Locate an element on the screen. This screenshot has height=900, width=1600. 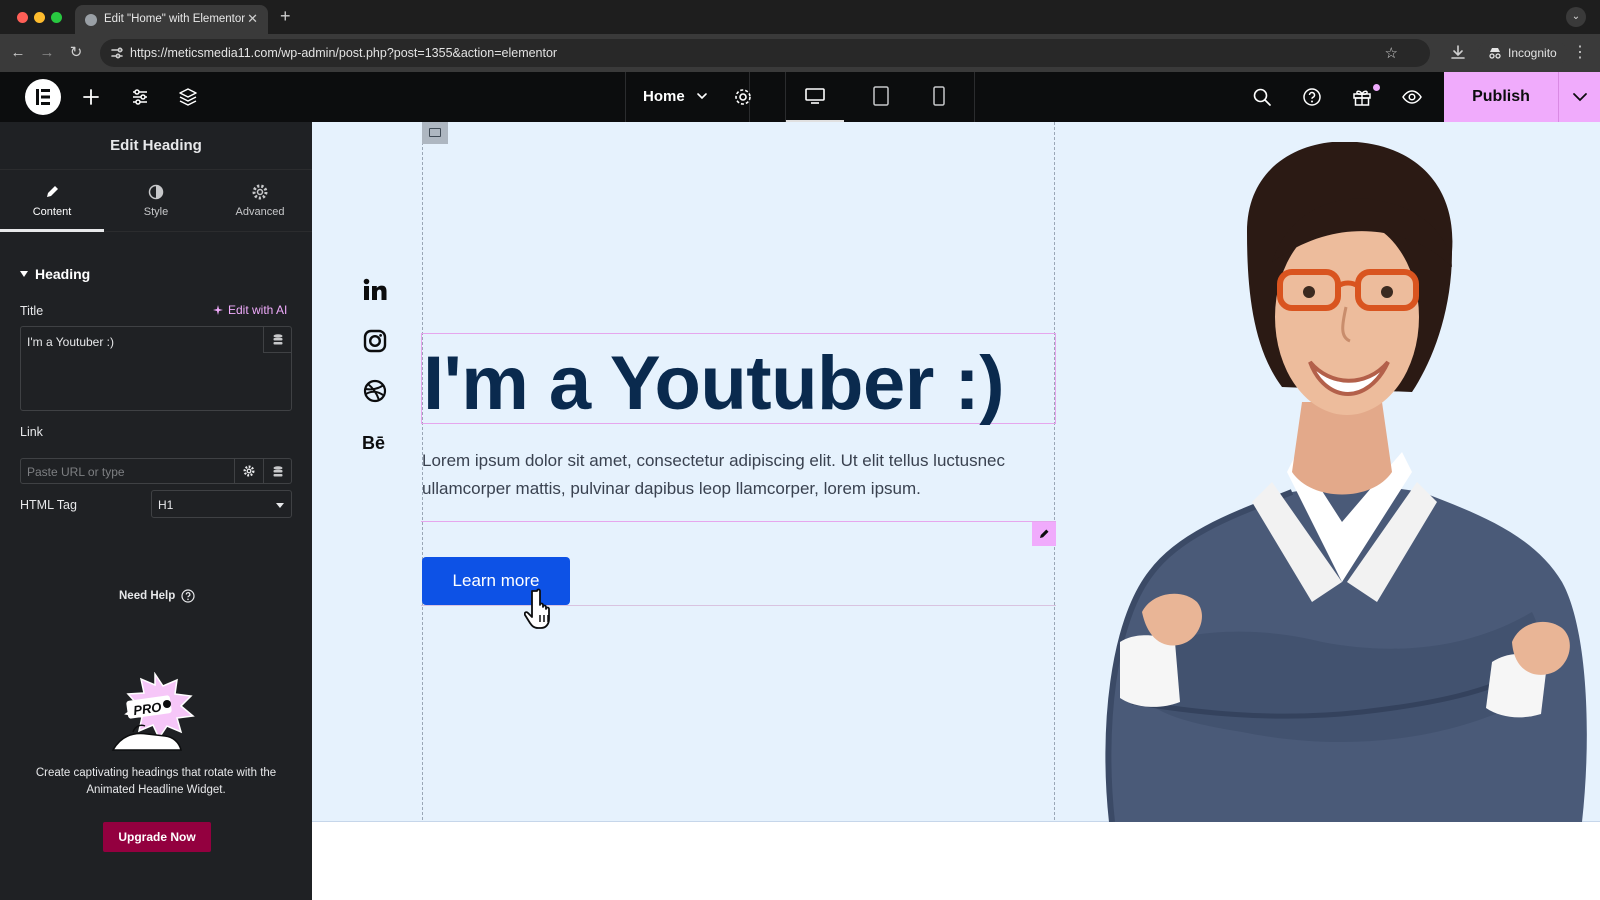
svg-text: Bē is located at coordinates (373, 443).